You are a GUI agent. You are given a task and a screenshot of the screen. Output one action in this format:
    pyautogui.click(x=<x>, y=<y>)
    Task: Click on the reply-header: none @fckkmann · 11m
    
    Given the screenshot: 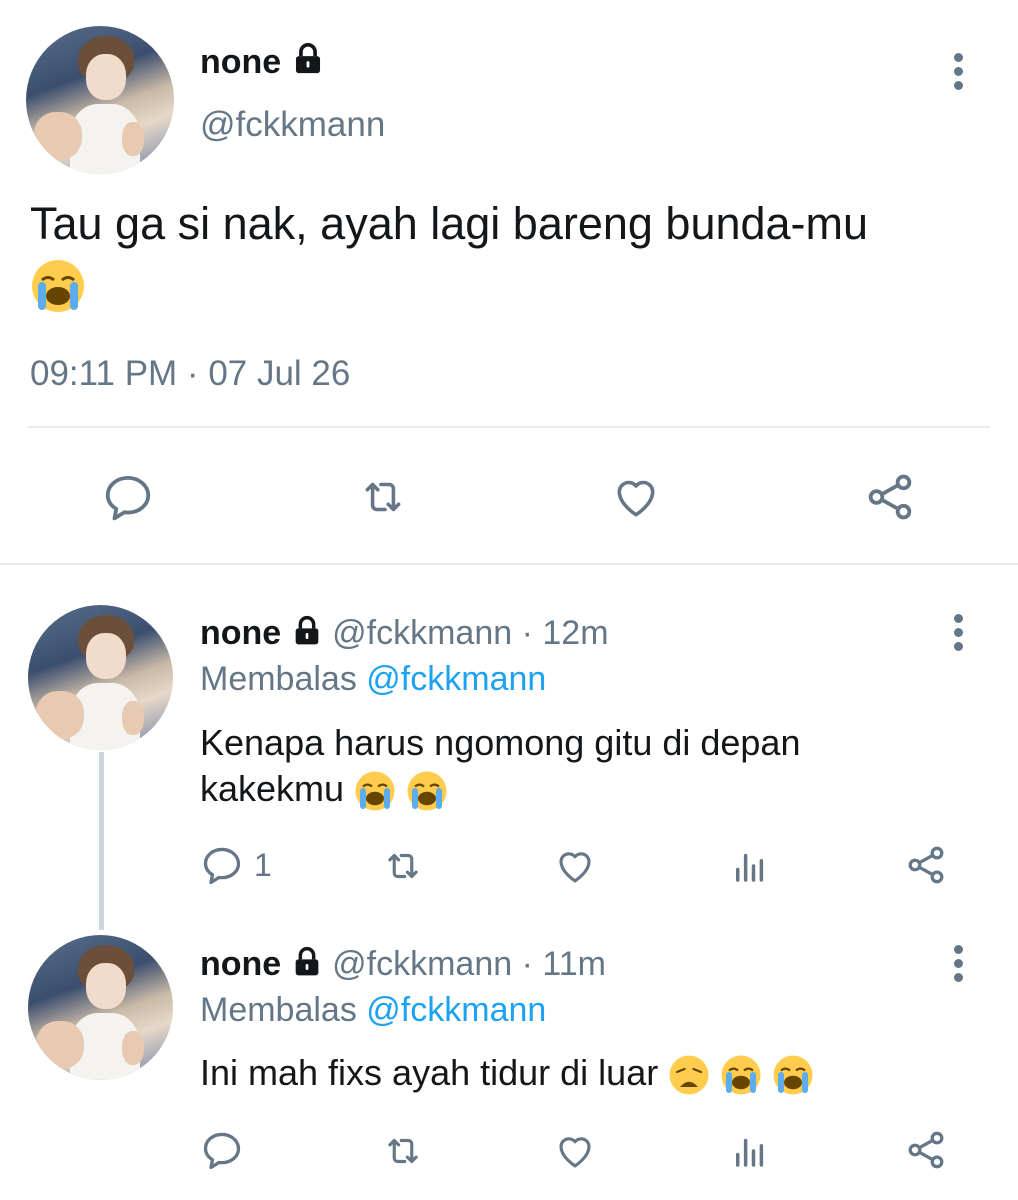 What is the action you would take?
    pyautogui.click(x=403, y=964)
    